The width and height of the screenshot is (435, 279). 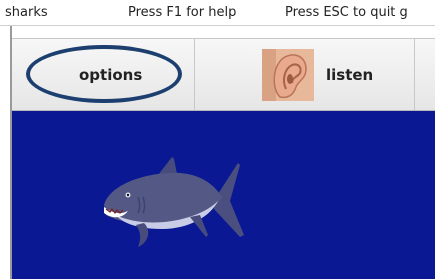 What do you see at coordinates (288, 75) in the screenshot?
I see `ear-icon` at bounding box center [288, 75].